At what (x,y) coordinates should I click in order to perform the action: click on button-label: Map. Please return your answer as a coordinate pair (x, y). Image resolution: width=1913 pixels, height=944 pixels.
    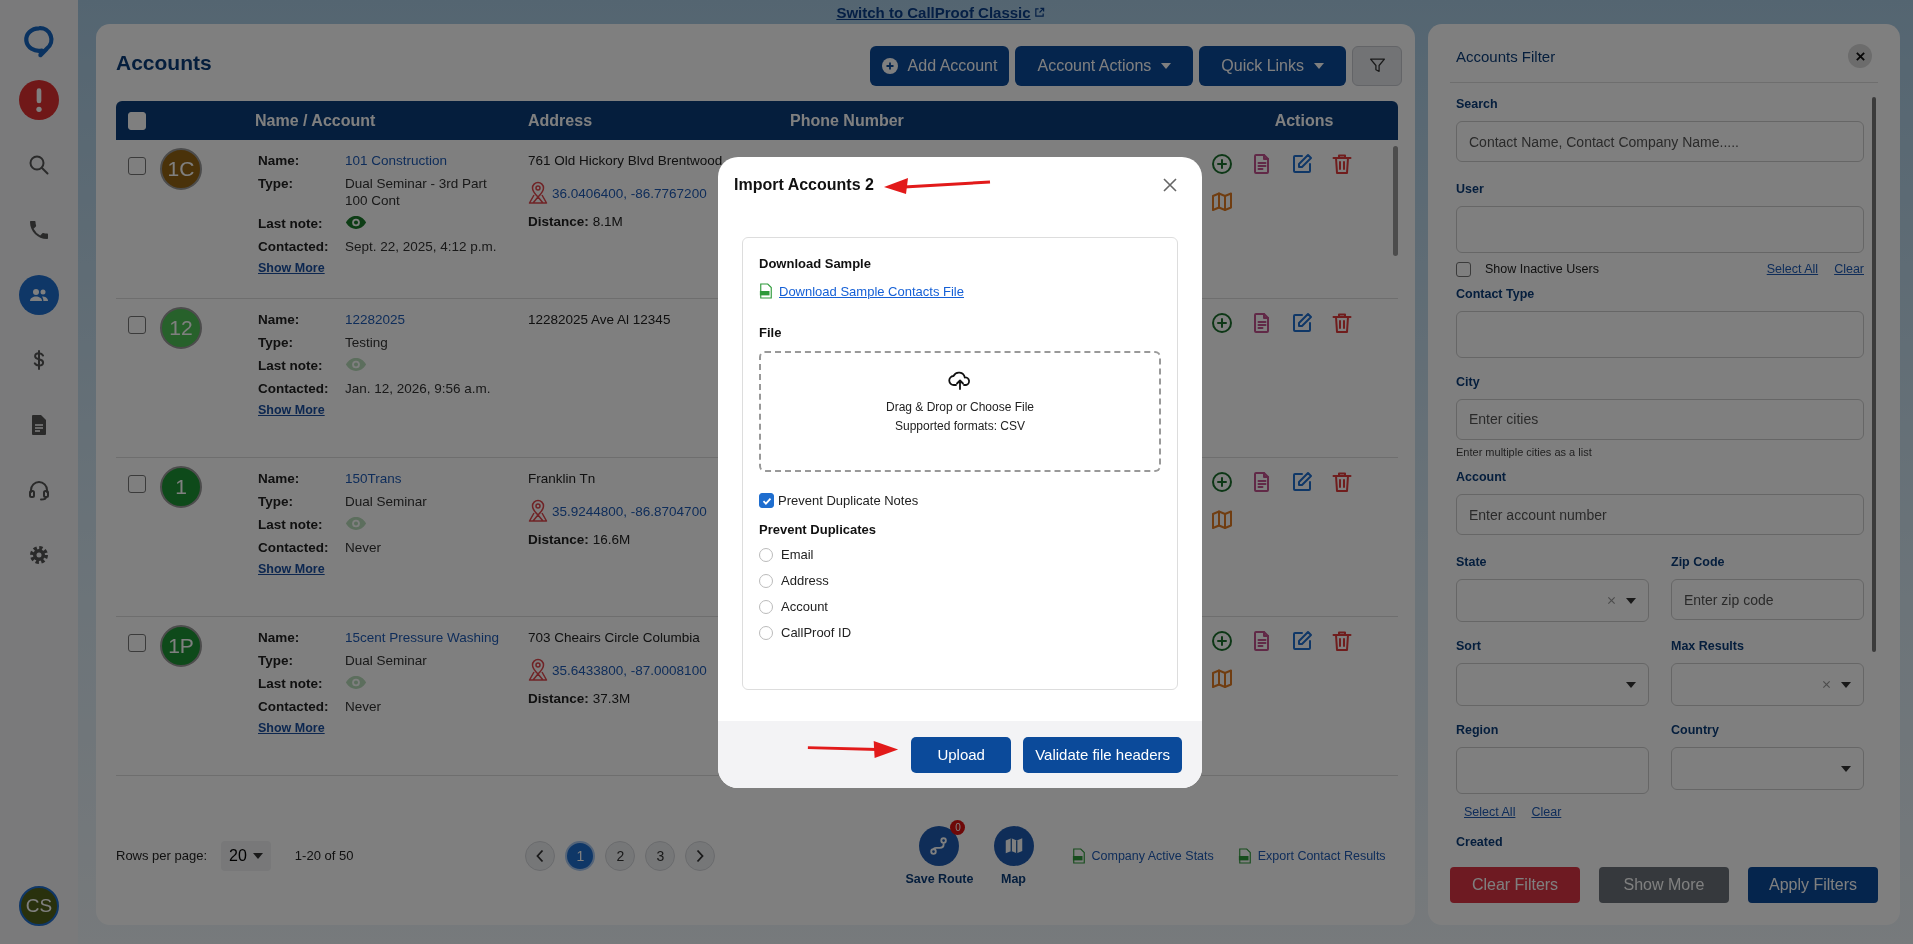
    Looking at the image, I should click on (1013, 878).